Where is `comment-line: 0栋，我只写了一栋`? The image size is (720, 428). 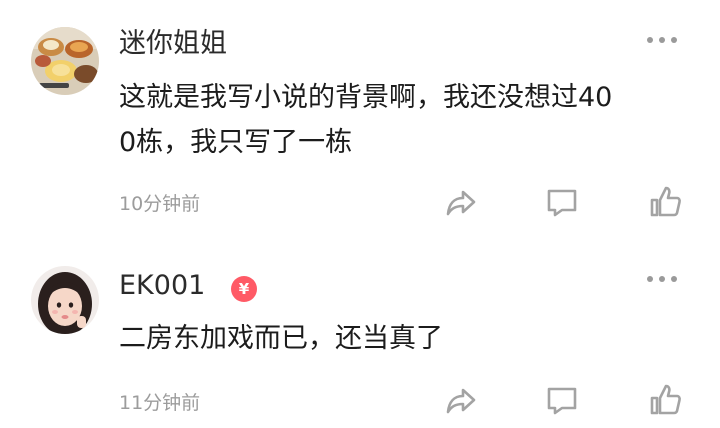
comment-line: 0栋，我只写了一栋 is located at coordinates (236, 142).